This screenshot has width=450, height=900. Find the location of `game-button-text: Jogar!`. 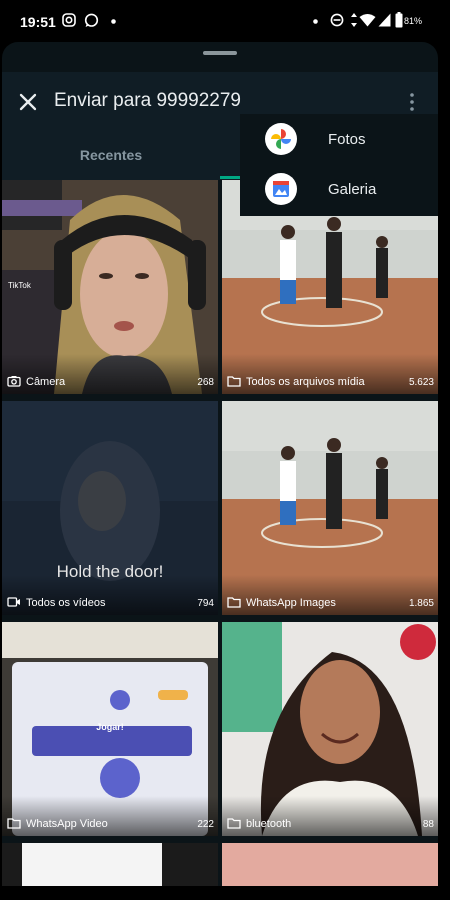

game-button-text: Jogar! is located at coordinates (110, 727).